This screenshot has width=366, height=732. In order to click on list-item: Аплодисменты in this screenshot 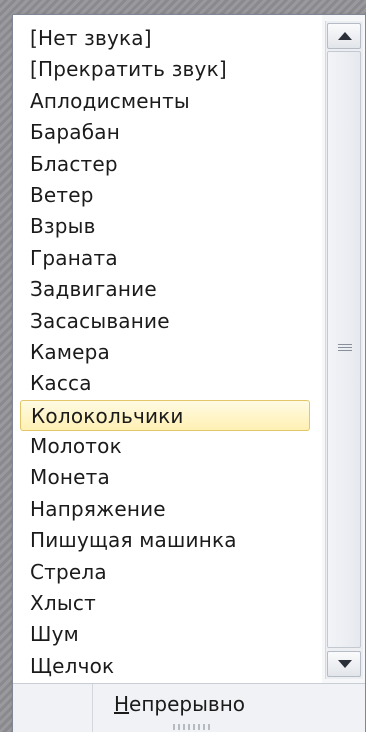, I will do `click(167, 101)`.